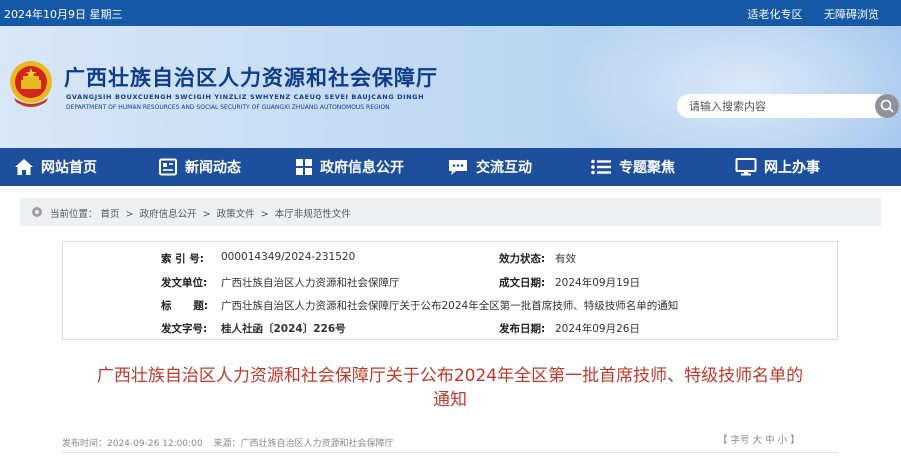 The image size is (901, 468). I want to click on created-date-value: 2024年09月19日, so click(597, 283).